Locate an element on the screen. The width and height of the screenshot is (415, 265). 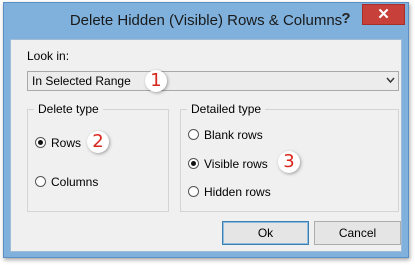
radio-label-rows: Rows is located at coordinates (66, 143).